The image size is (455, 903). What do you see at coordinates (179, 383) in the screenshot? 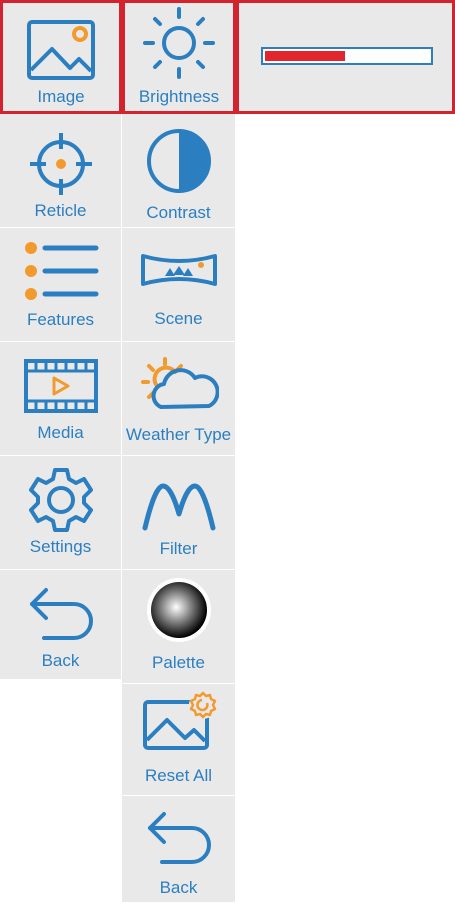
I see `sun-cloud-icon` at bounding box center [179, 383].